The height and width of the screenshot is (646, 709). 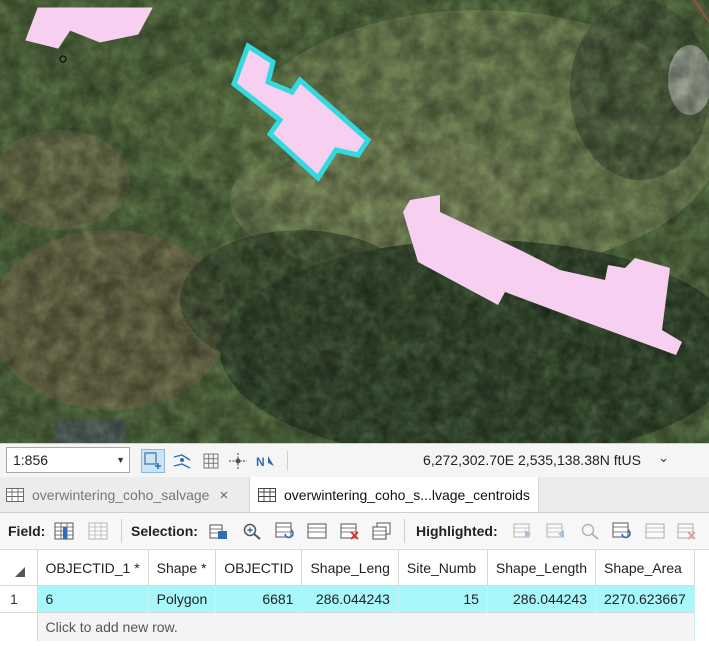 What do you see at coordinates (366, 626) in the screenshot?
I see `add-row-hint: Click to add new row.` at bounding box center [366, 626].